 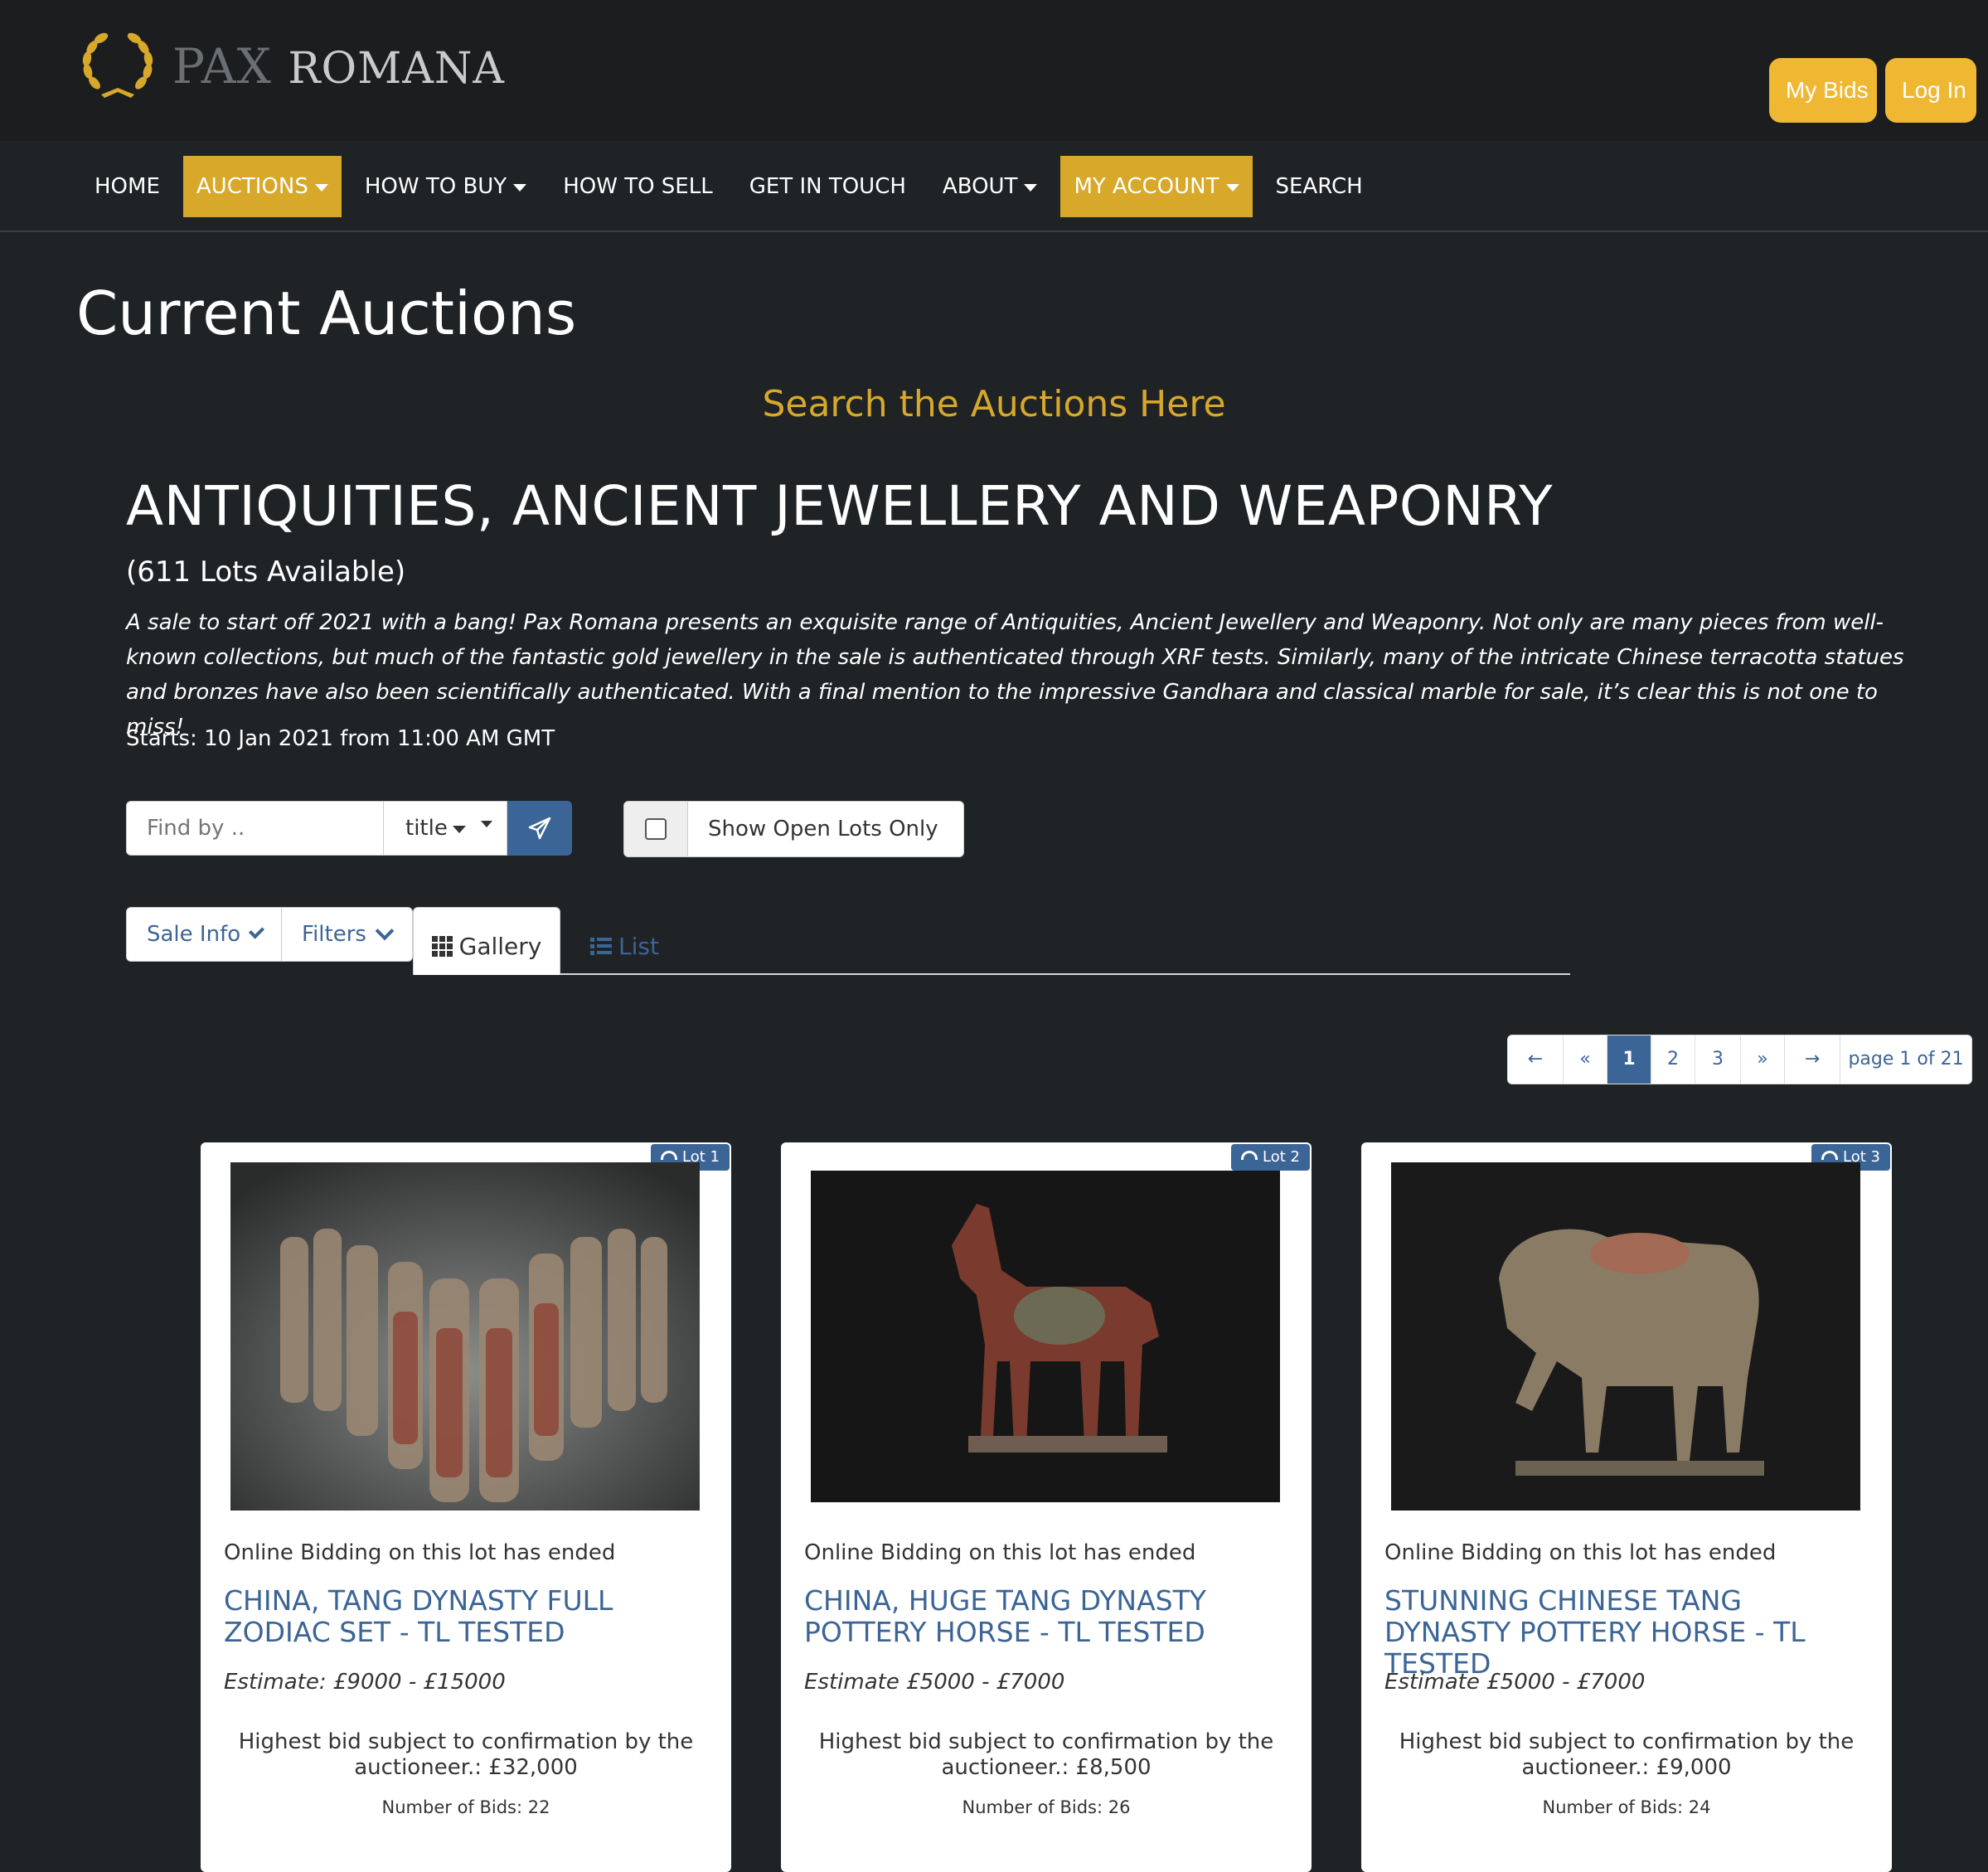 I want to click on lot-badge-label: Lot 2, so click(x=1281, y=1157).